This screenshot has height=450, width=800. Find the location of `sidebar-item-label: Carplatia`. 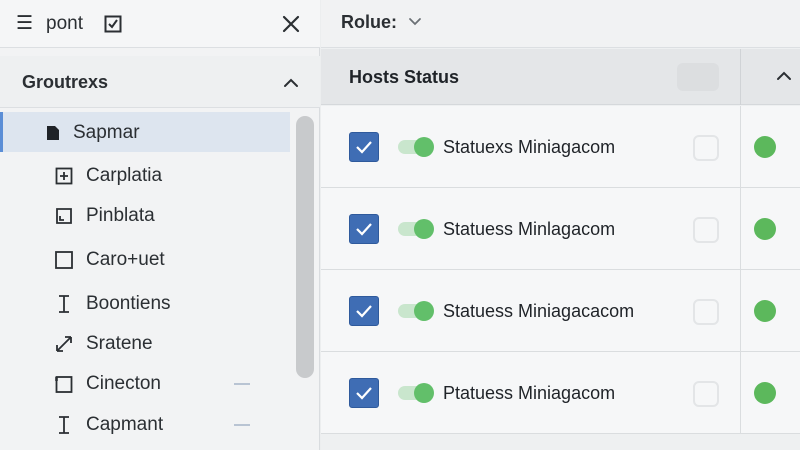

sidebar-item-label: Carplatia is located at coordinates (124, 175).